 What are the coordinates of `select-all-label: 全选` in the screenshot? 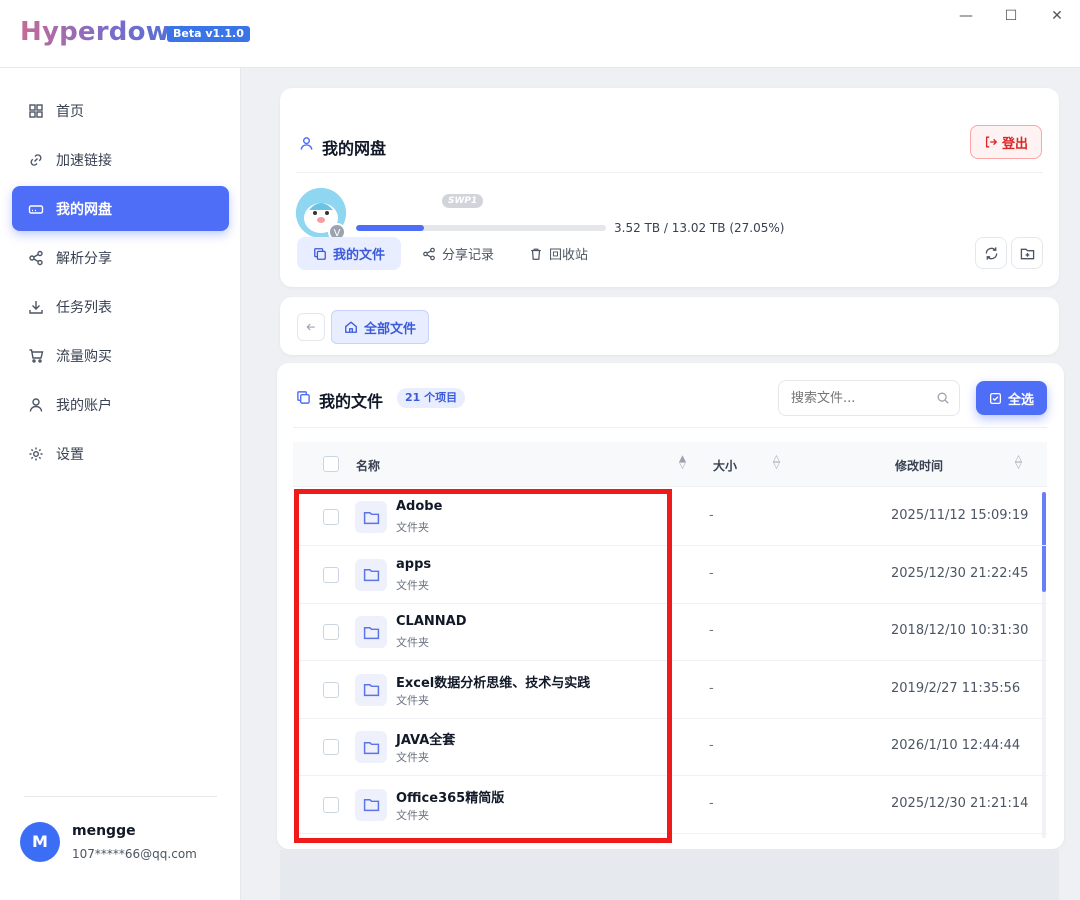 It's located at (1020, 400).